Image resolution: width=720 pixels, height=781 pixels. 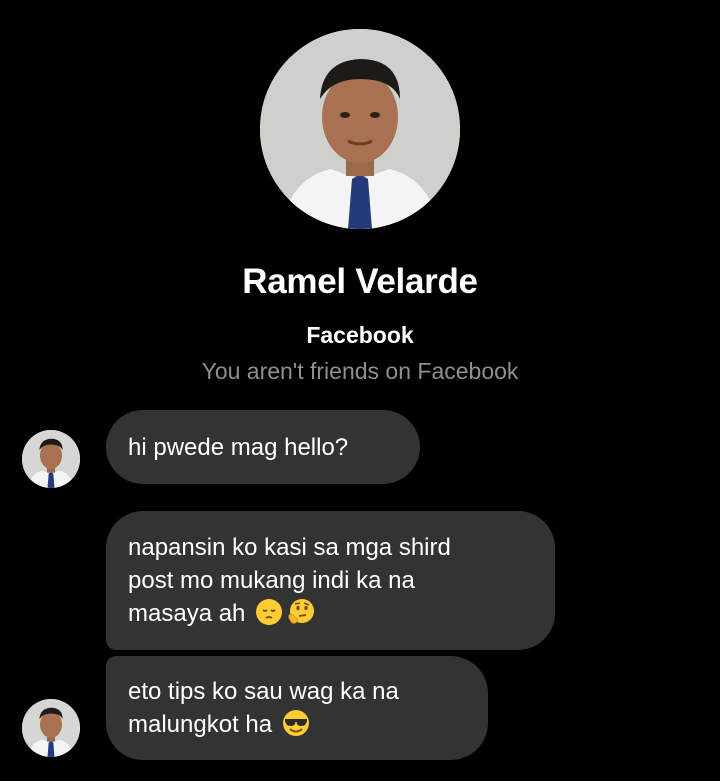 What do you see at coordinates (360, 335) in the screenshot?
I see `contact-platform-label: Facebook` at bounding box center [360, 335].